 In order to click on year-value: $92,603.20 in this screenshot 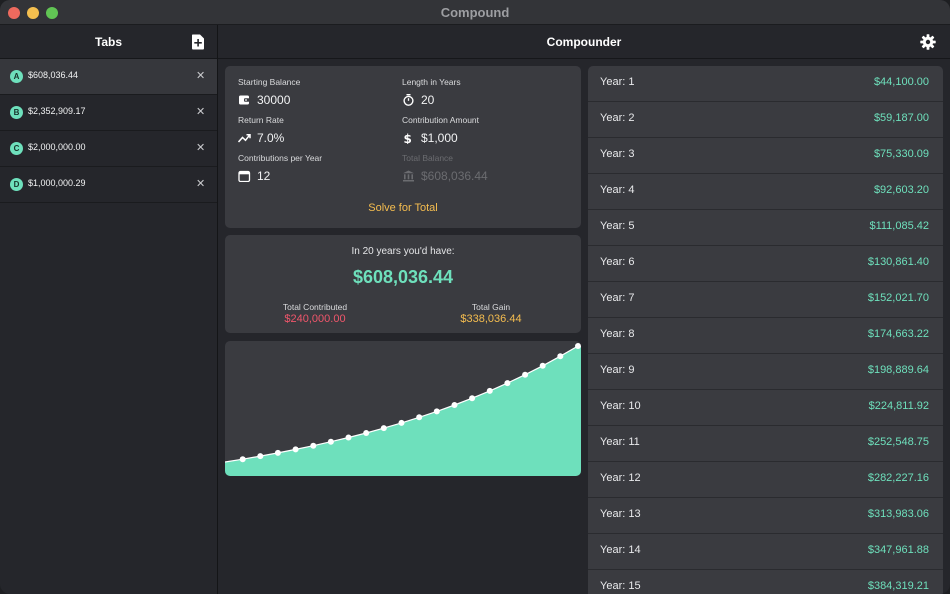, I will do `click(901, 190)`.